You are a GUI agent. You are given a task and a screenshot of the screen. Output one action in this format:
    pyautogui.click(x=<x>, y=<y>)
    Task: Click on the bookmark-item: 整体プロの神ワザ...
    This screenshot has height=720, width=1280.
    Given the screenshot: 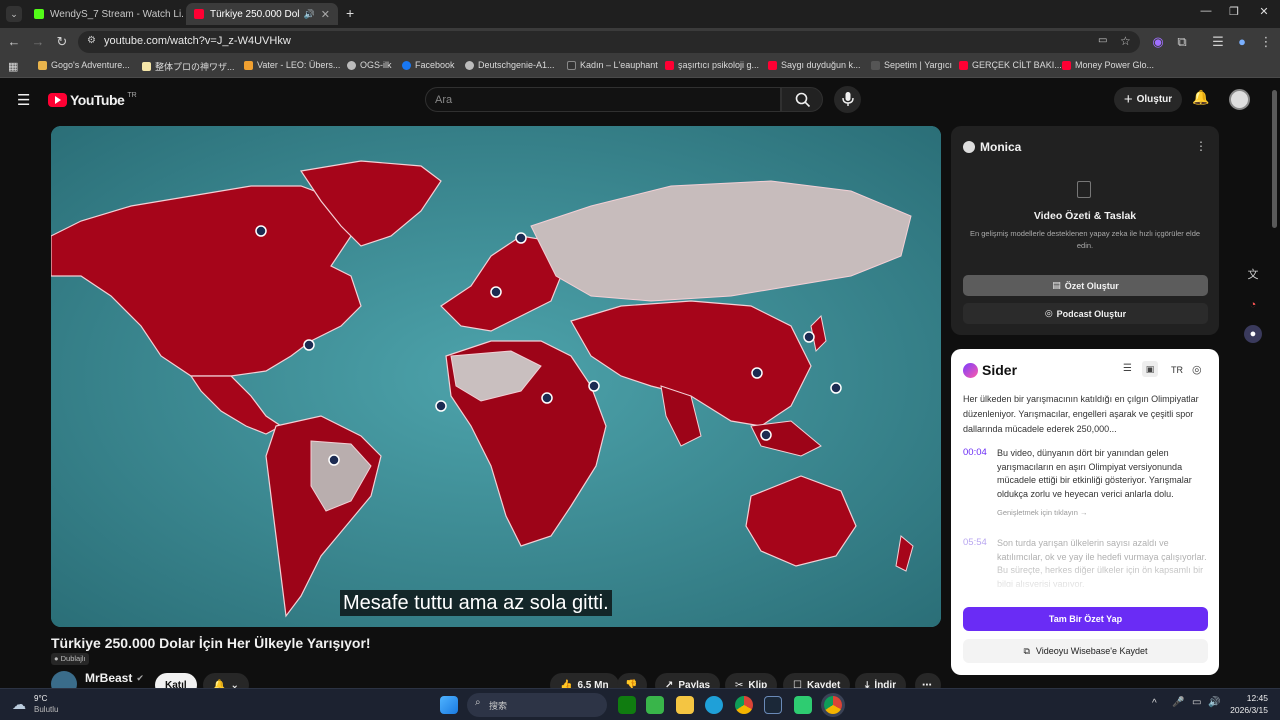 What is the action you would take?
    pyautogui.click(x=188, y=66)
    